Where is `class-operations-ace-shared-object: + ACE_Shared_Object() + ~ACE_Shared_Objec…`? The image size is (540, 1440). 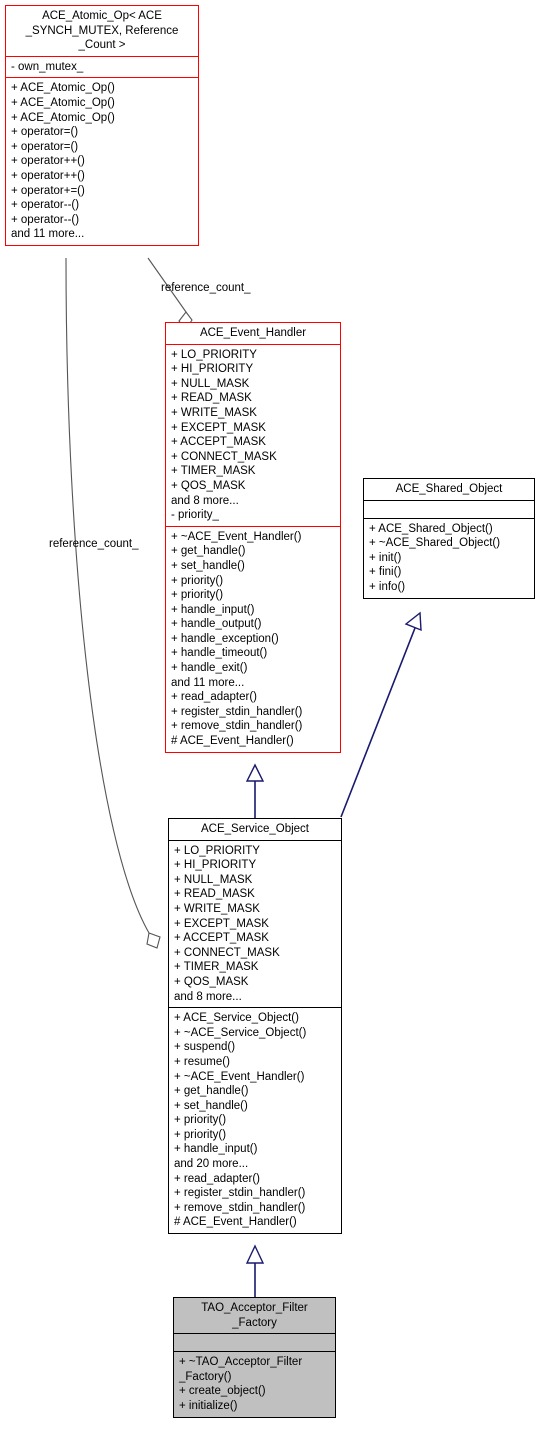
class-operations-ace-shared-object: + ACE_Shared_Object() + ~ACE_Shared_Objec… is located at coordinates (449, 558).